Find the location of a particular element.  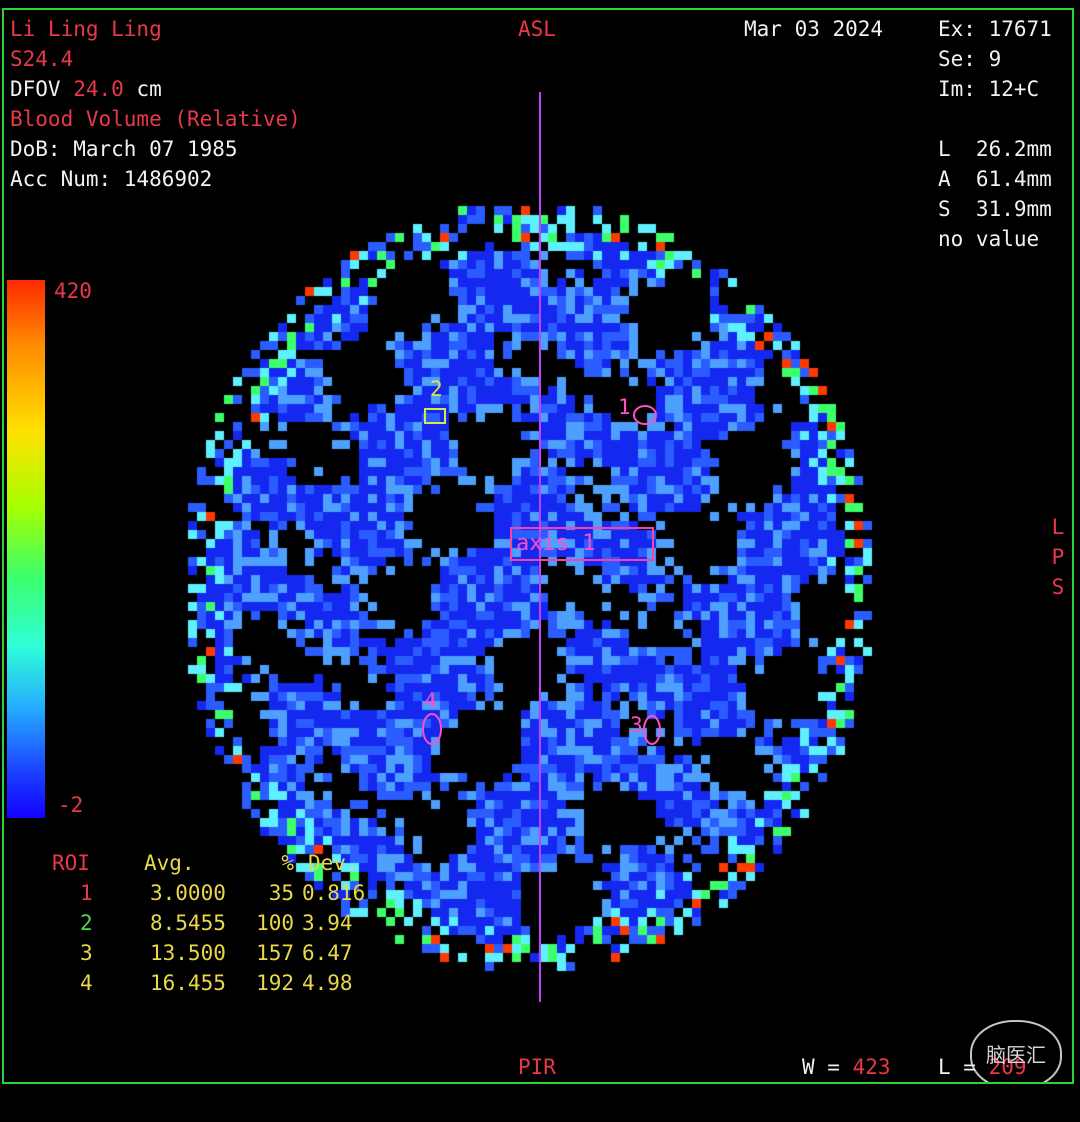

header-roi: ROI is located at coordinates (71, 863).